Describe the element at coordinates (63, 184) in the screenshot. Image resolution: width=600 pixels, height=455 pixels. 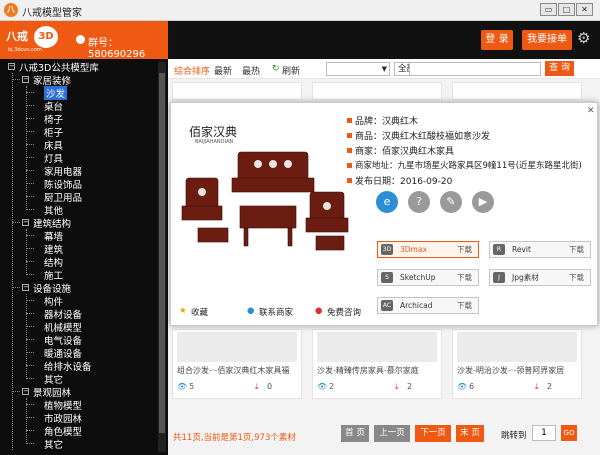
I see `tree-item: 陈设饰品` at that location.